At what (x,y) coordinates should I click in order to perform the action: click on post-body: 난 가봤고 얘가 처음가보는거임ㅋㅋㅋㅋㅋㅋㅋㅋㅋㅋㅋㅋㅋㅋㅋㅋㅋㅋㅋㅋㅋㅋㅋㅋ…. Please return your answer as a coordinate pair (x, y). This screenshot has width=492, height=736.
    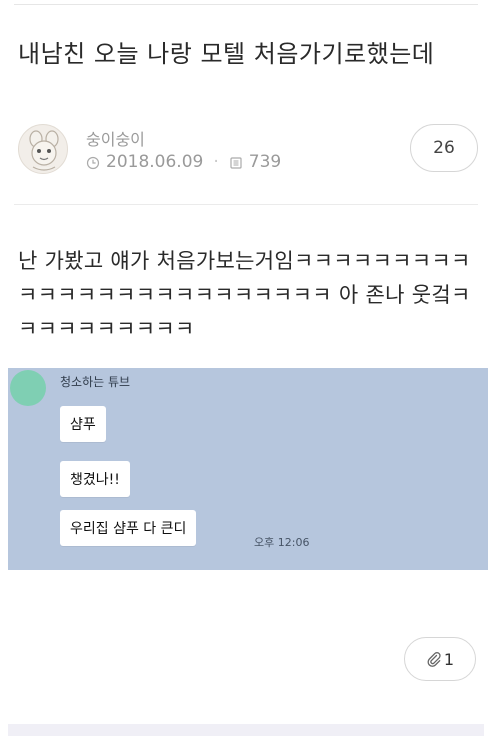
    Looking at the image, I should click on (244, 295).